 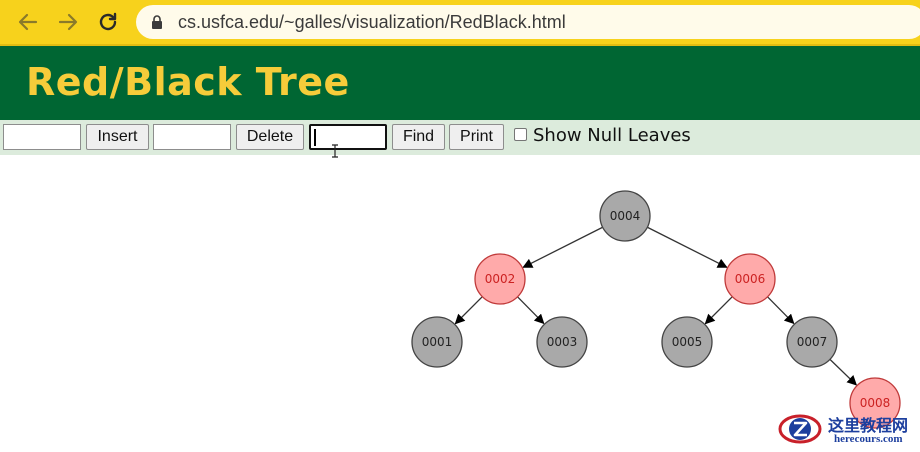 I want to click on show-null-leaves-checkbox, so click(x=520, y=134).